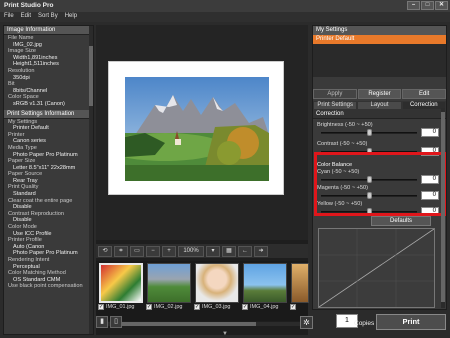 This screenshot has width=450, height=338. Describe the element at coordinates (379, 94) in the screenshot. I see `register-button: Register` at that location.